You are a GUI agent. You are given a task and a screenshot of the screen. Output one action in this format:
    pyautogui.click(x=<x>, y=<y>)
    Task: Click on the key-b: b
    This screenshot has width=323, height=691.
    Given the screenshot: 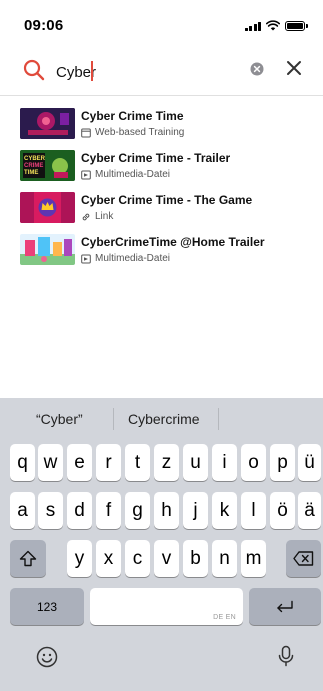 What is the action you would take?
    pyautogui.click(x=195, y=558)
    